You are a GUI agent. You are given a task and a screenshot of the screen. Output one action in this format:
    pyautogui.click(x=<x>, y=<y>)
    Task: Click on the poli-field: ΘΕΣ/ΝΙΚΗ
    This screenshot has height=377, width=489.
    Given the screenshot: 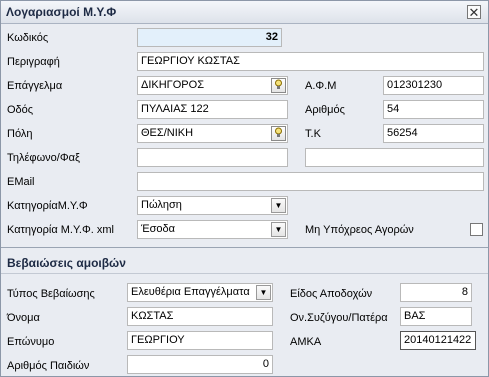 What is the action you would take?
    pyautogui.click(x=212, y=133)
    